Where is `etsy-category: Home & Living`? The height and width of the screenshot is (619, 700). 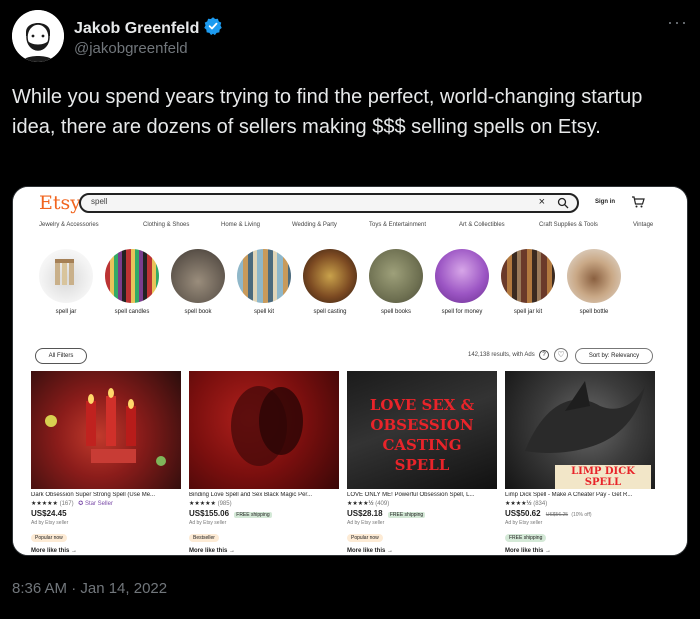
etsy-category: Home & Living is located at coordinates (241, 225).